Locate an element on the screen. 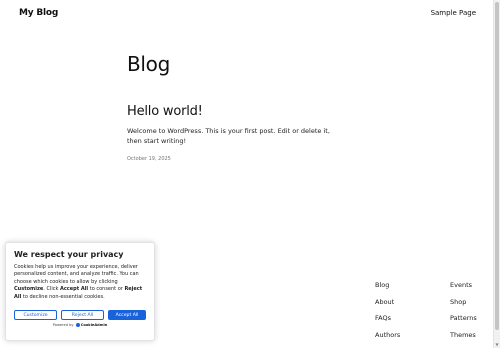 The image size is (500, 348). footer-link-faqs: FAQs is located at coordinates (387, 322).